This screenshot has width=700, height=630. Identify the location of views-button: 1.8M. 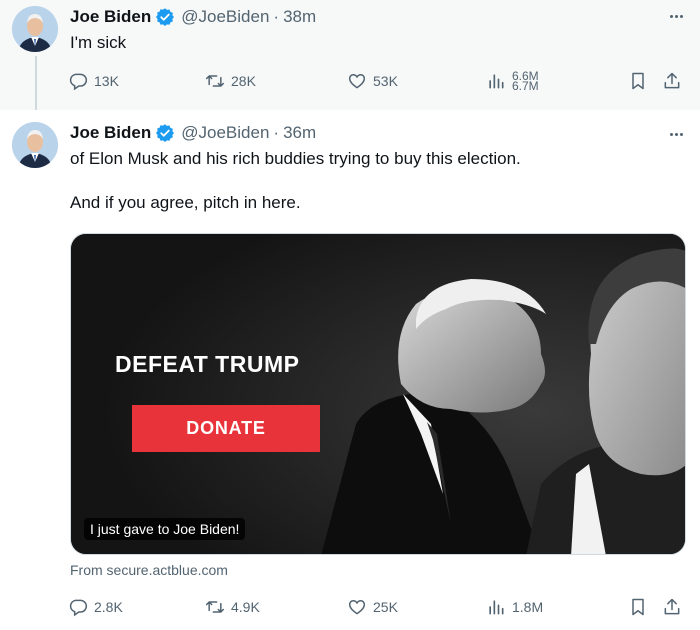
(514, 607).